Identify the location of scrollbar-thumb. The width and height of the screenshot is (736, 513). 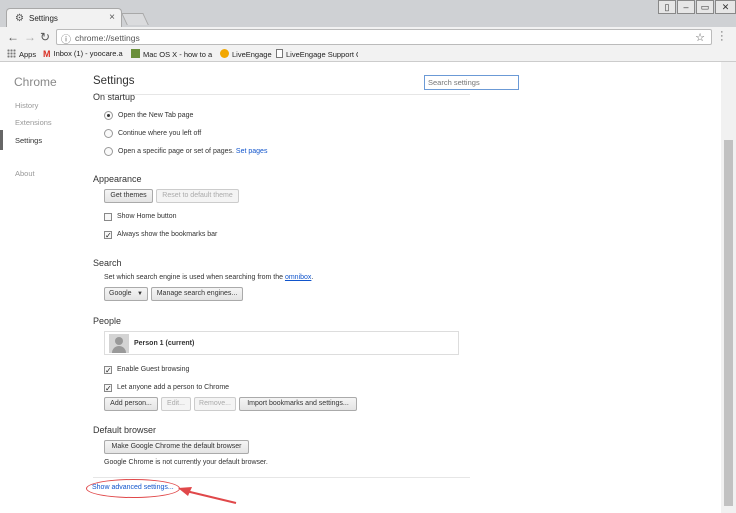
(728, 323).